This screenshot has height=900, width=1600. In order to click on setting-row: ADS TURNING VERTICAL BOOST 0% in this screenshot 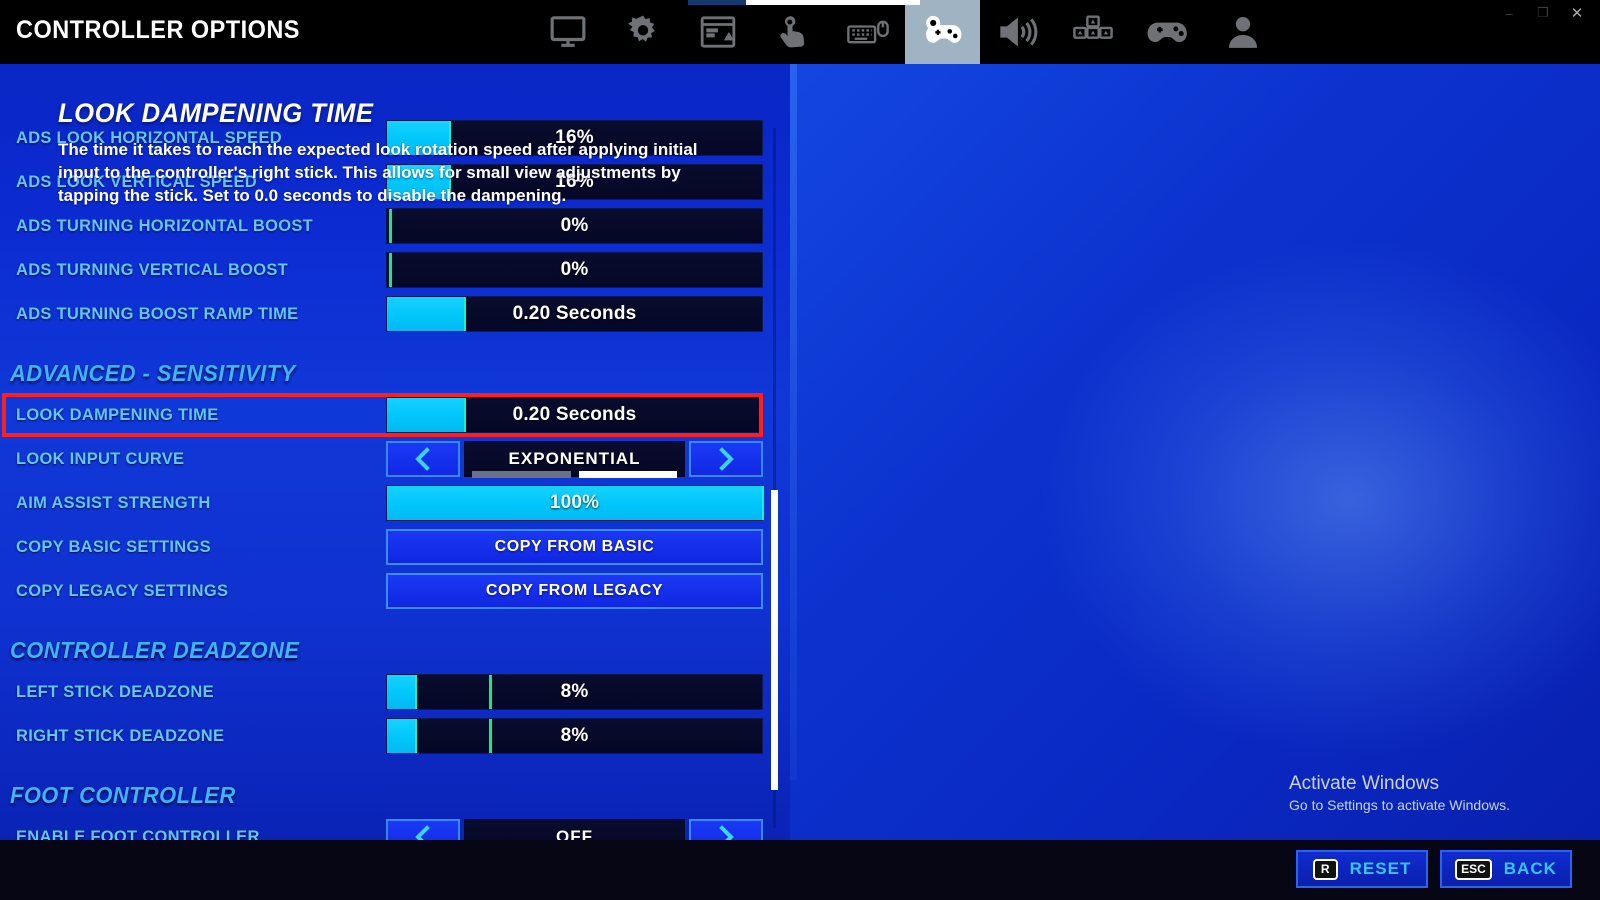, I will do `click(382, 270)`.